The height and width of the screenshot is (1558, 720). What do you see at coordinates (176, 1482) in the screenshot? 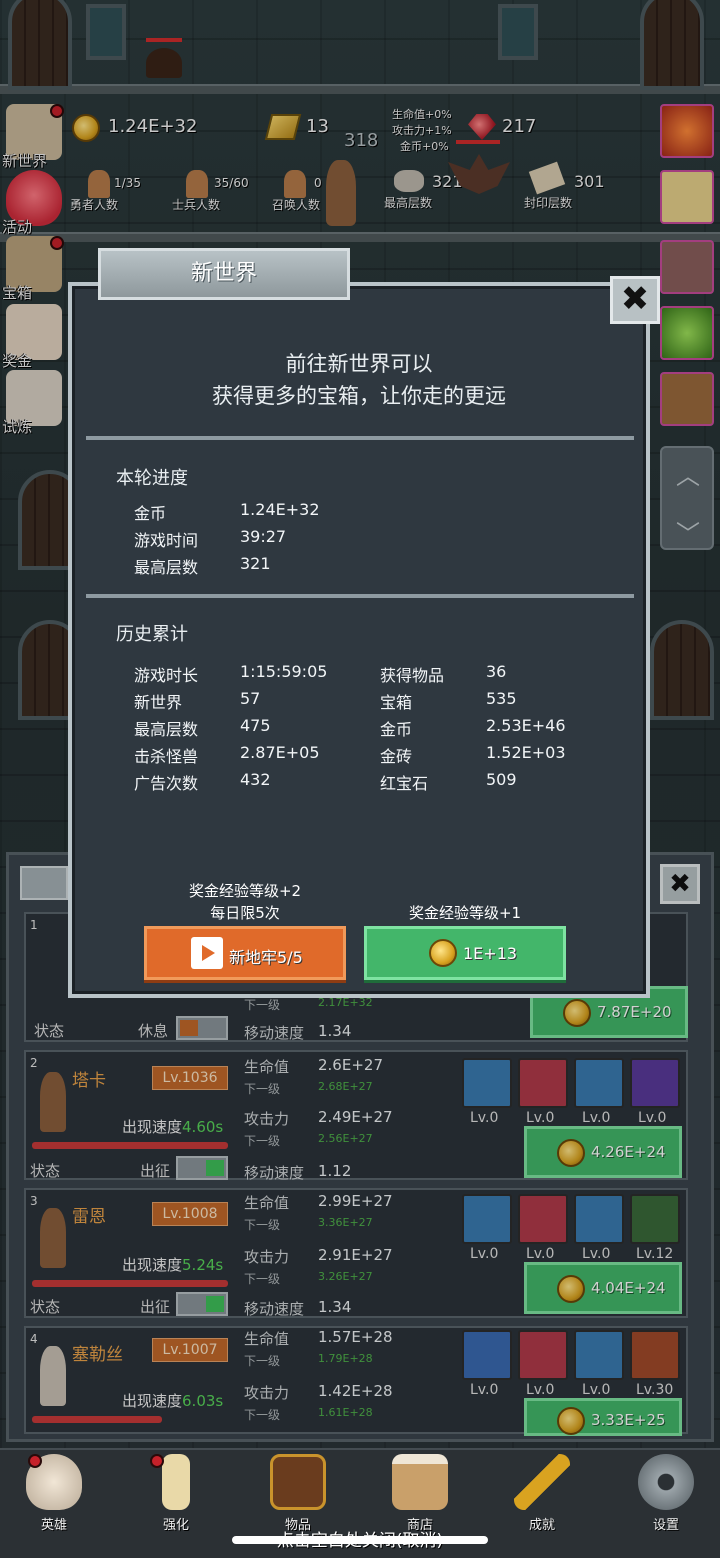
I see `candle-icon` at bounding box center [176, 1482].